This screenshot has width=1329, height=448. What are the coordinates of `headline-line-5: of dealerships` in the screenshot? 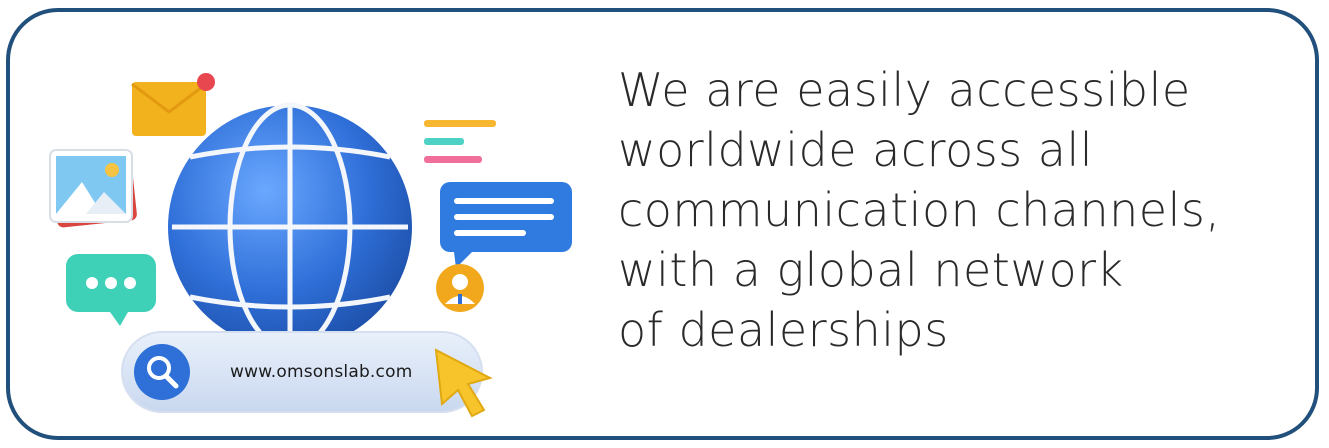 It's located at (783, 330).